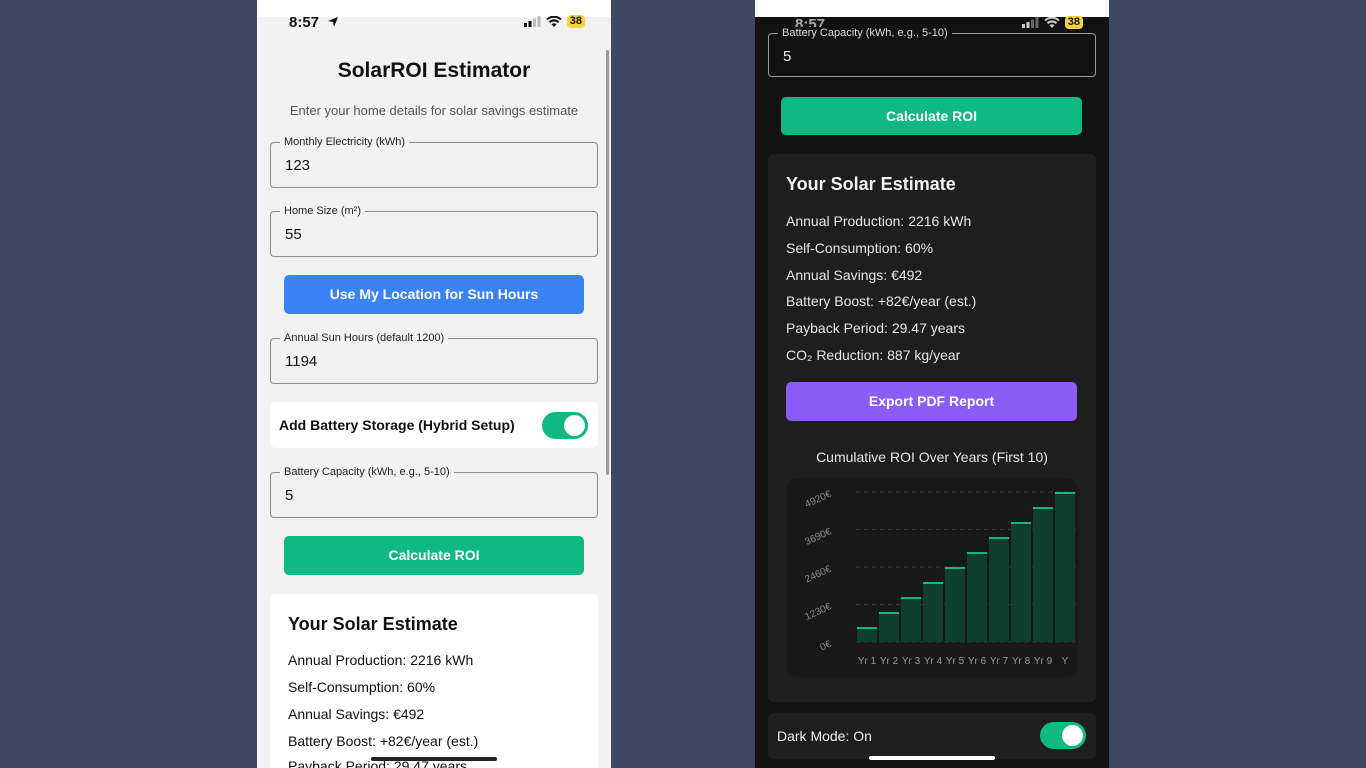 Image resolution: width=1366 pixels, height=768 pixels. Describe the element at coordinates (607, 262) in the screenshot. I see `scrollbar` at that location.